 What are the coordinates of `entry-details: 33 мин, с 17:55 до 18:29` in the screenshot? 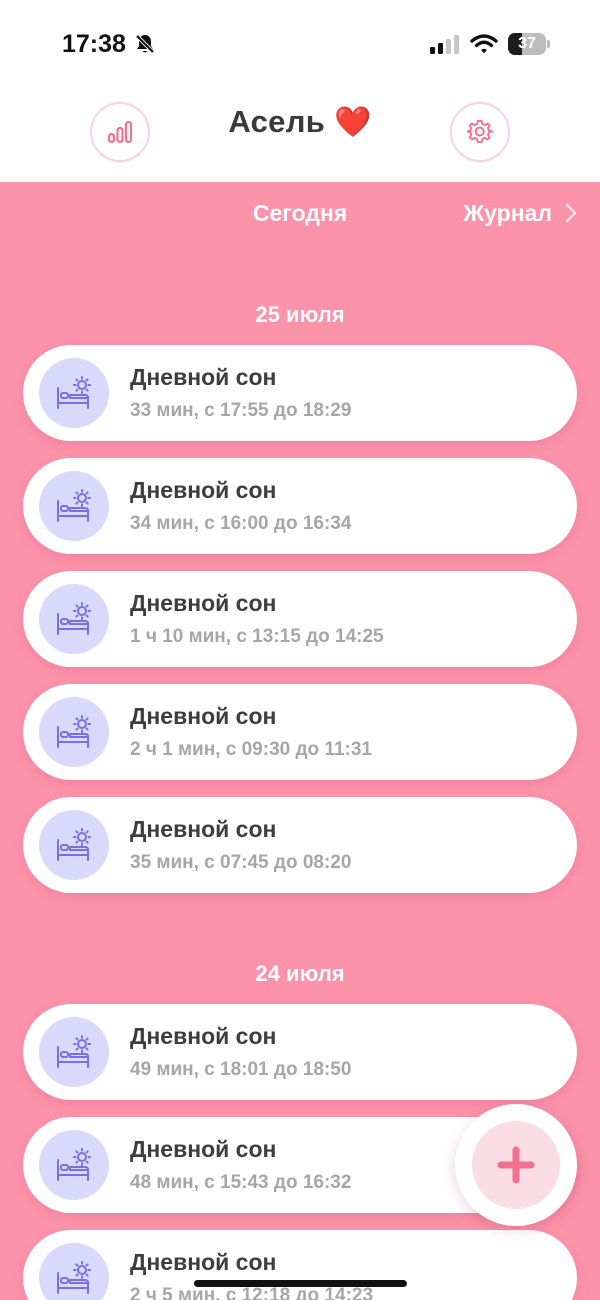 It's located at (241, 410).